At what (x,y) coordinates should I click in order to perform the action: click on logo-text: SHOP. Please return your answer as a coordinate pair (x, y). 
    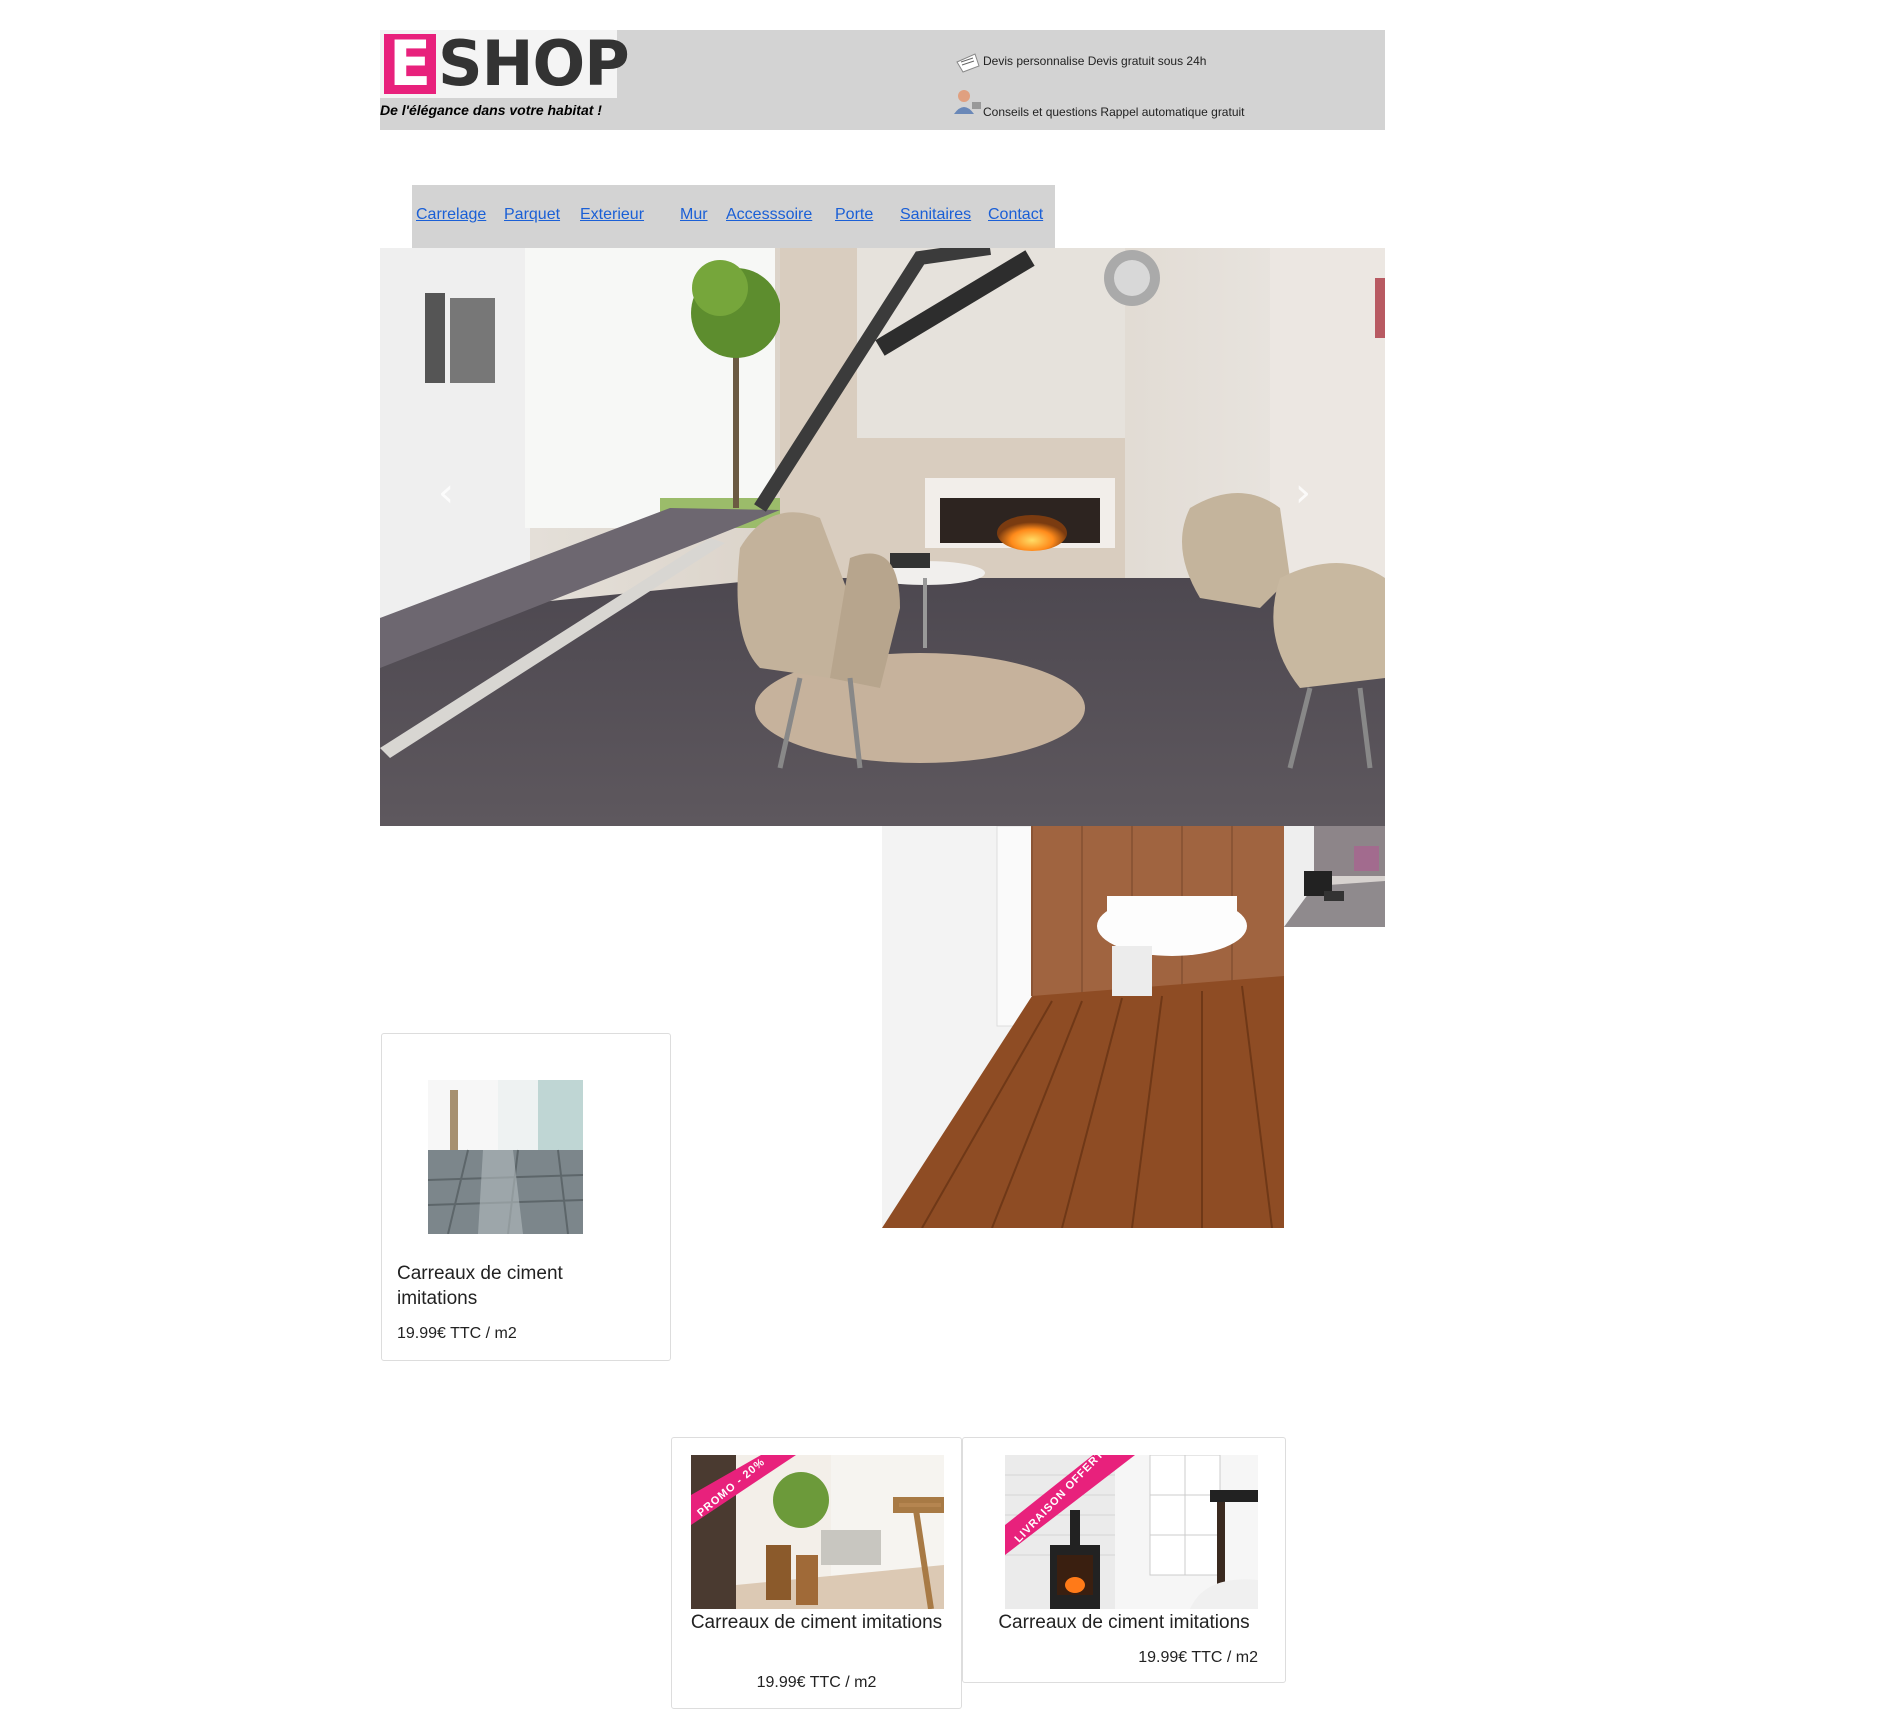
    Looking at the image, I should click on (534, 63).